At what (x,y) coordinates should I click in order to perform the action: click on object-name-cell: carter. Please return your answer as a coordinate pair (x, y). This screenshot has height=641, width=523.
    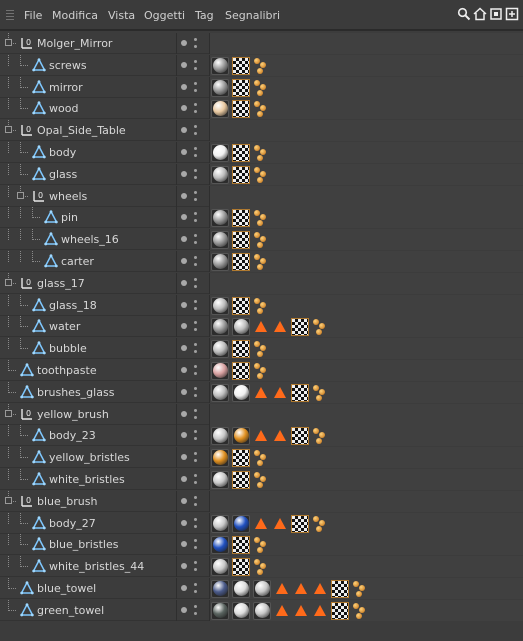
    Looking at the image, I should click on (88, 261).